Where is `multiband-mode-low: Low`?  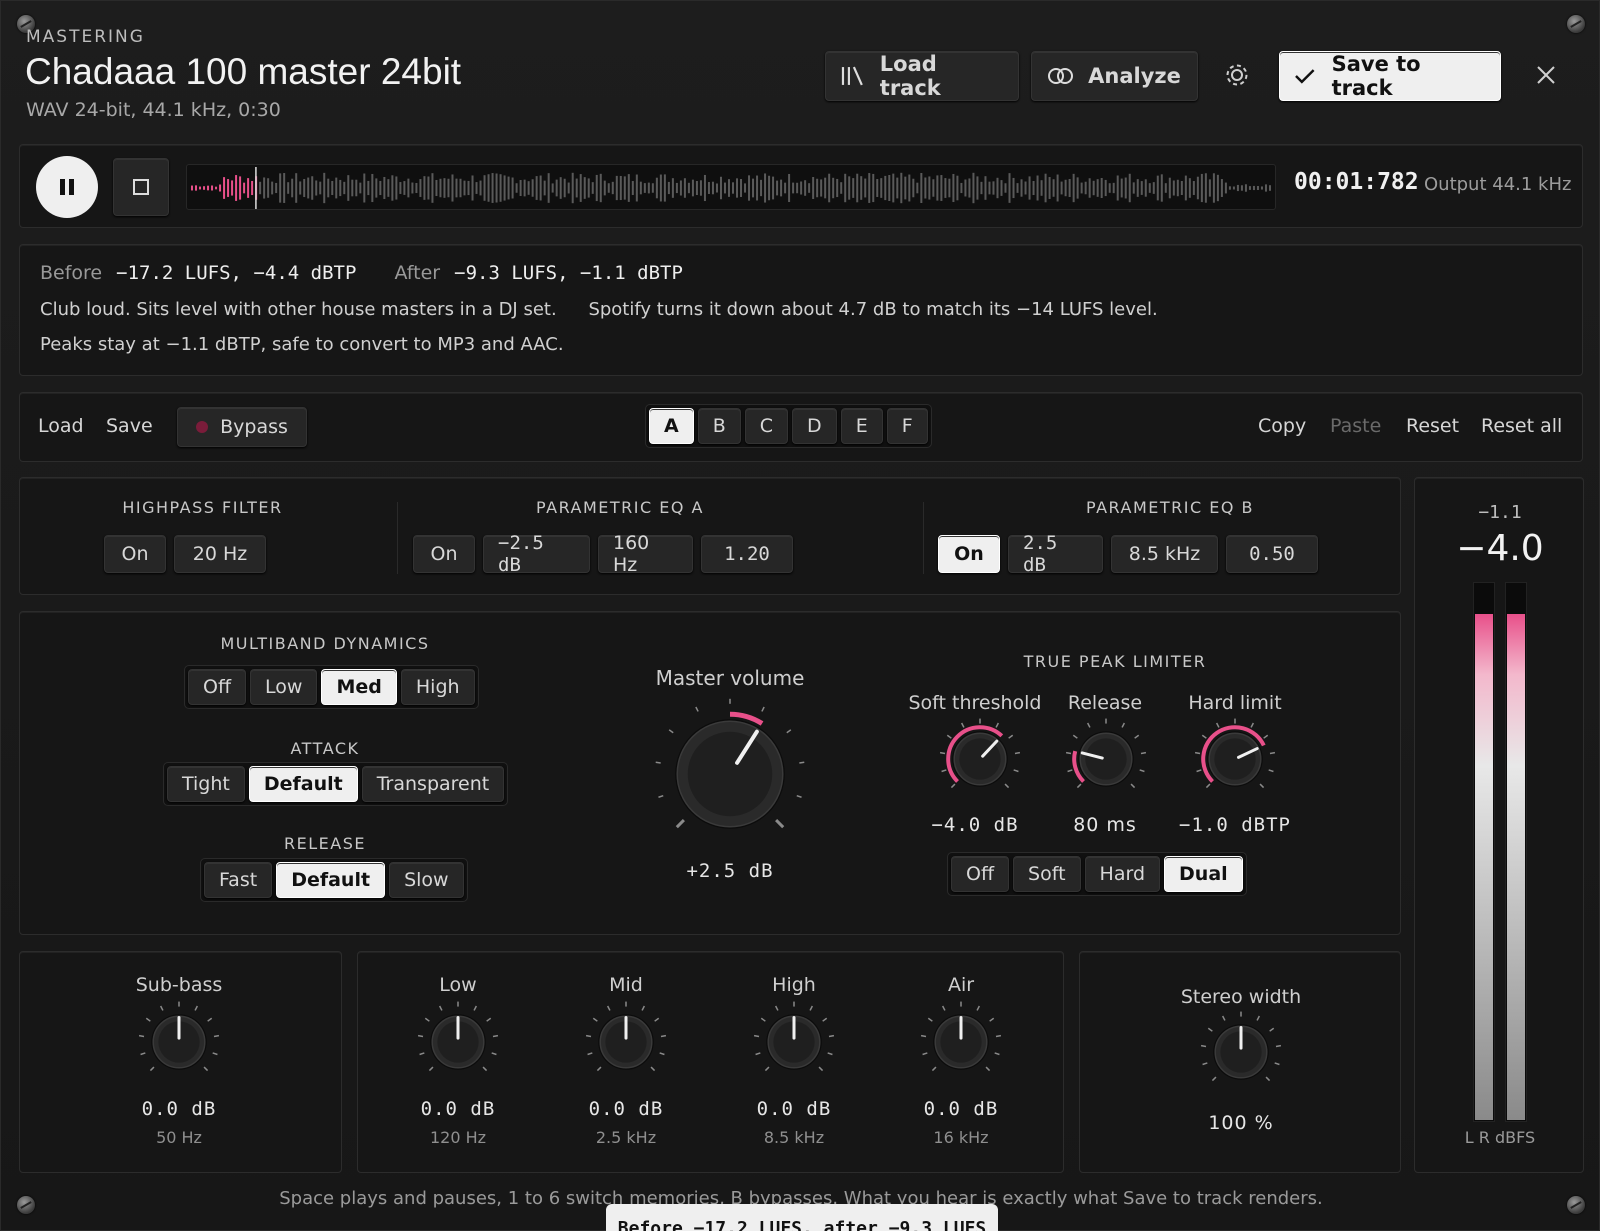 multiband-mode-low: Low is located at coordinates (284, 687).